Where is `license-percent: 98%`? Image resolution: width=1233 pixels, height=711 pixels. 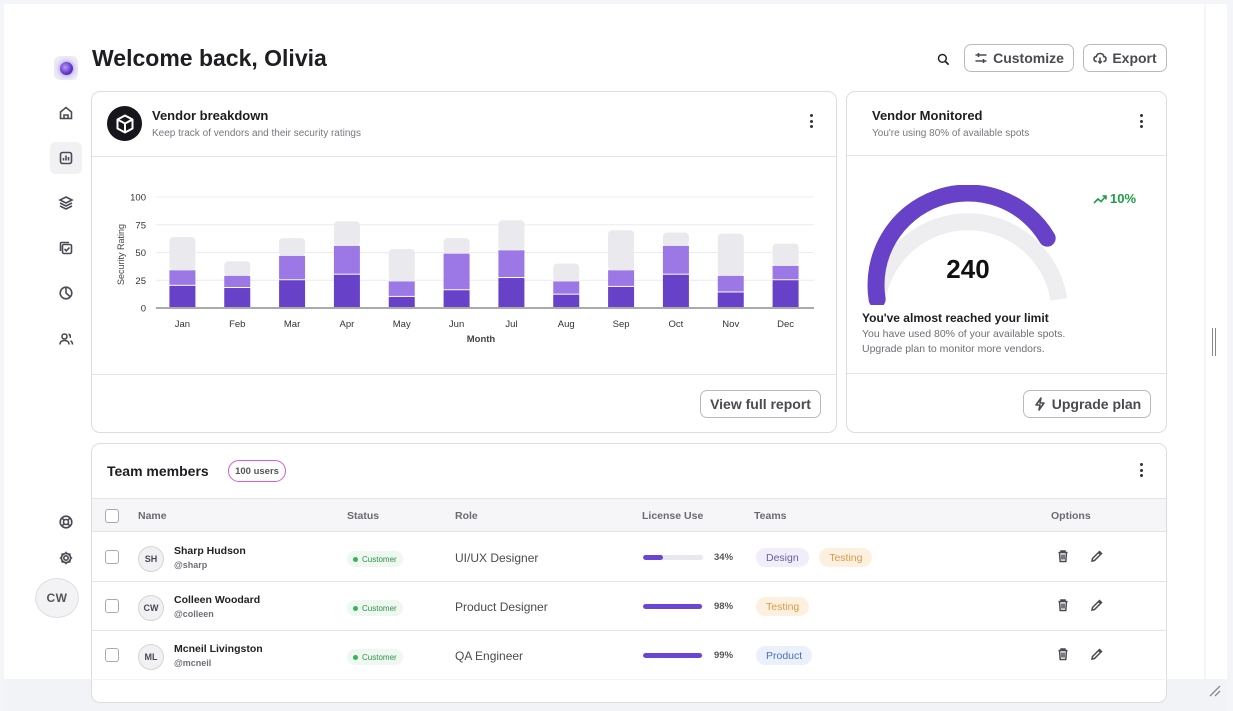
license-percent: 98% is located at coordinates (724, 606).